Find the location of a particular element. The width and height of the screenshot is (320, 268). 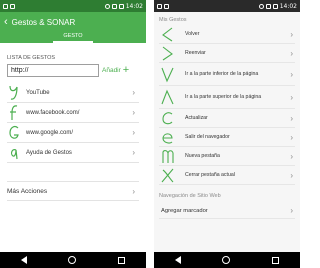

list-item: Ir a la parte inferior de la página › is located at coordinates (227, 74).